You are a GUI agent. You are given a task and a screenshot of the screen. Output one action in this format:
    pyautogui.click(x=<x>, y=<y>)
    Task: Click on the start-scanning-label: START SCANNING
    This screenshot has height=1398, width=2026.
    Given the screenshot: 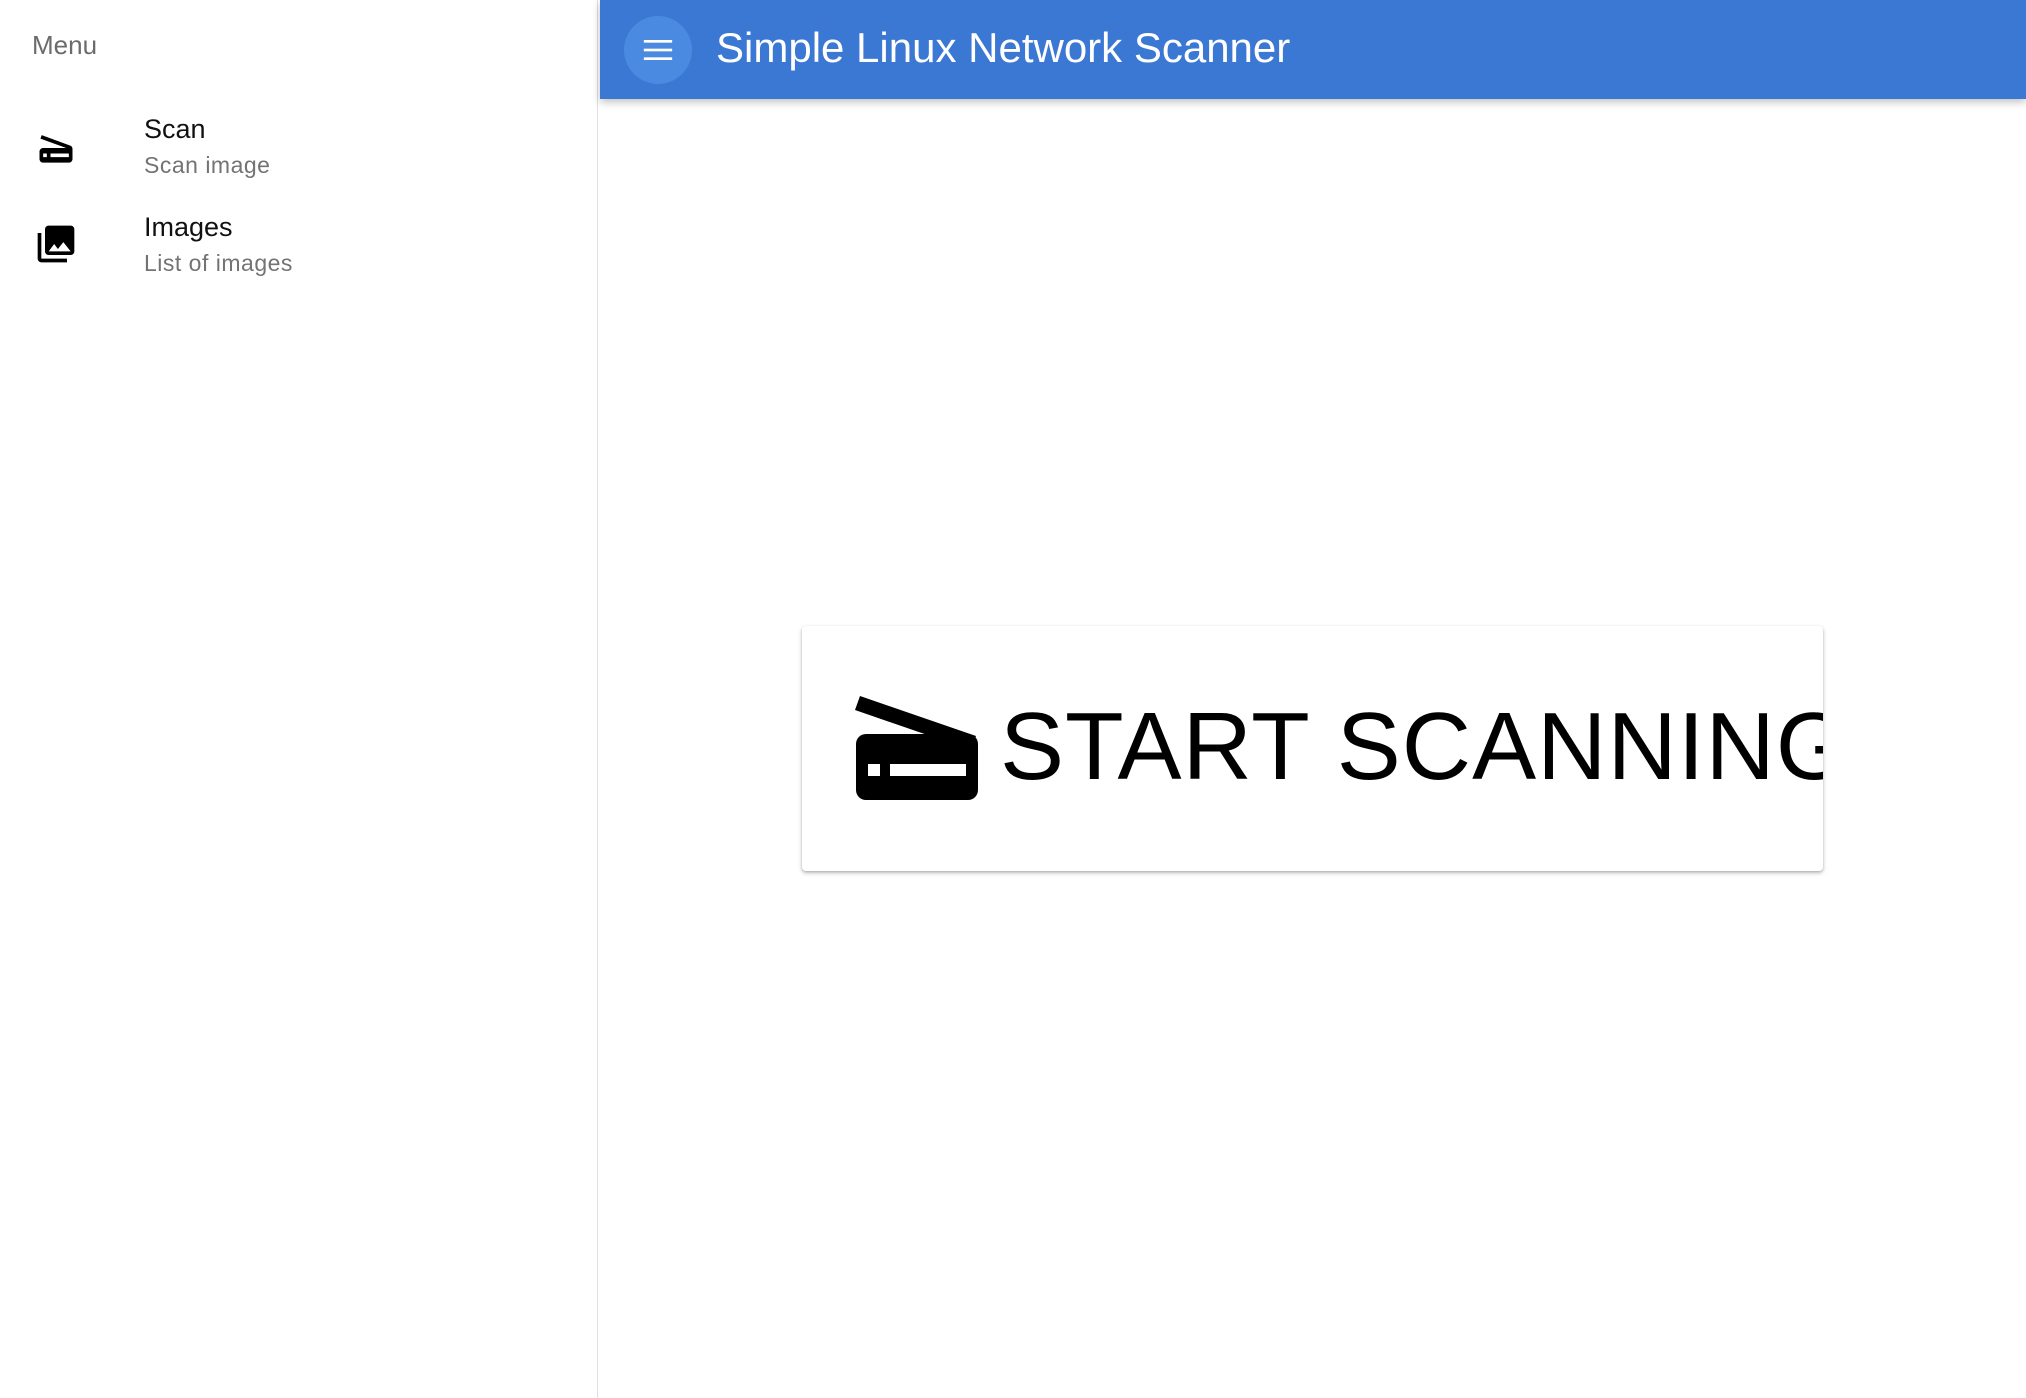 What is the action you would take?
    pyautogui.click(x=1411, y=746)
    